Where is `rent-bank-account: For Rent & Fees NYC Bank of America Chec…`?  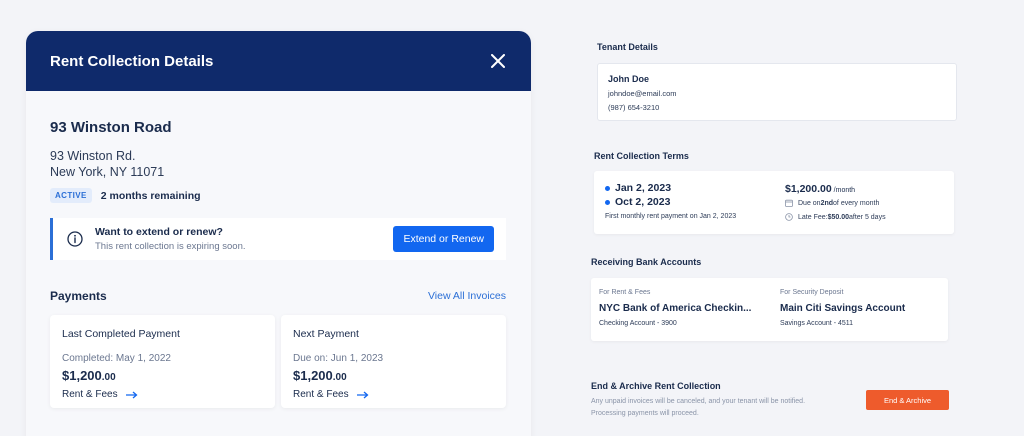 rent-bank-account: For Rent & Fees NYC Bank of America Chec… is located at coordinates (675, 308).